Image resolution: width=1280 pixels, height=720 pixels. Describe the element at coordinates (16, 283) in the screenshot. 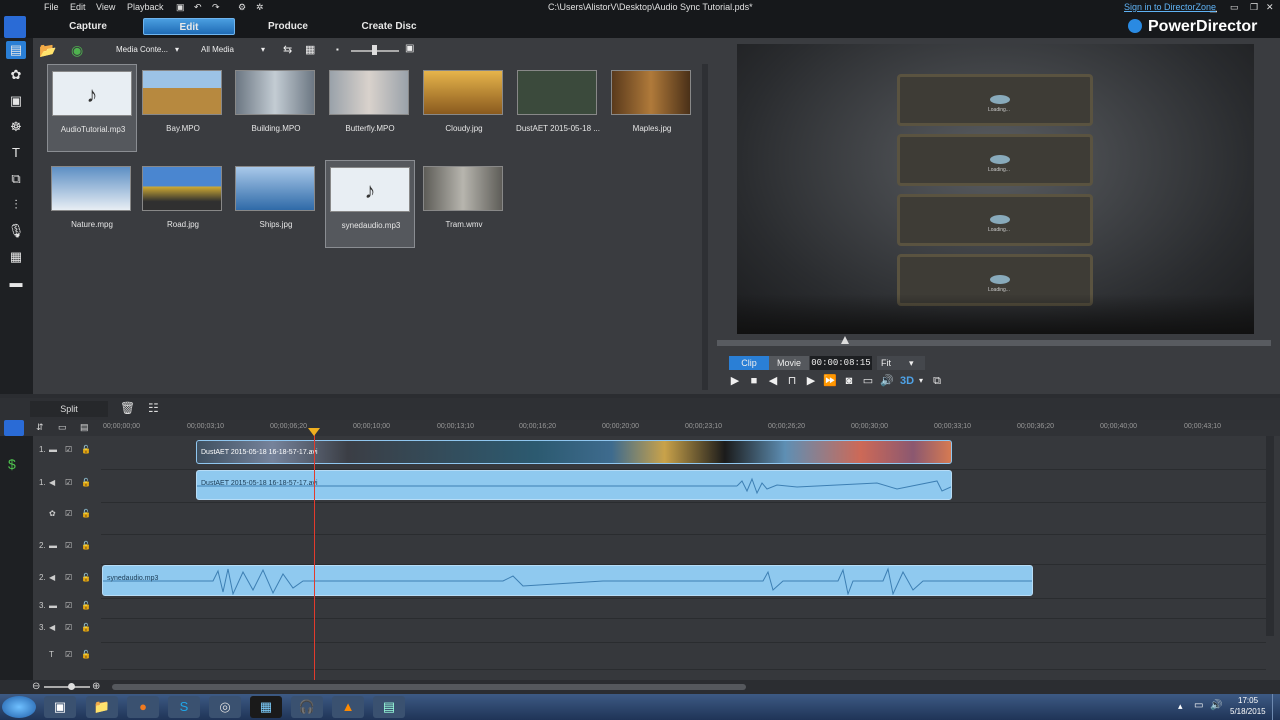

I see `subtitle-room-icon: ▬` at that location.